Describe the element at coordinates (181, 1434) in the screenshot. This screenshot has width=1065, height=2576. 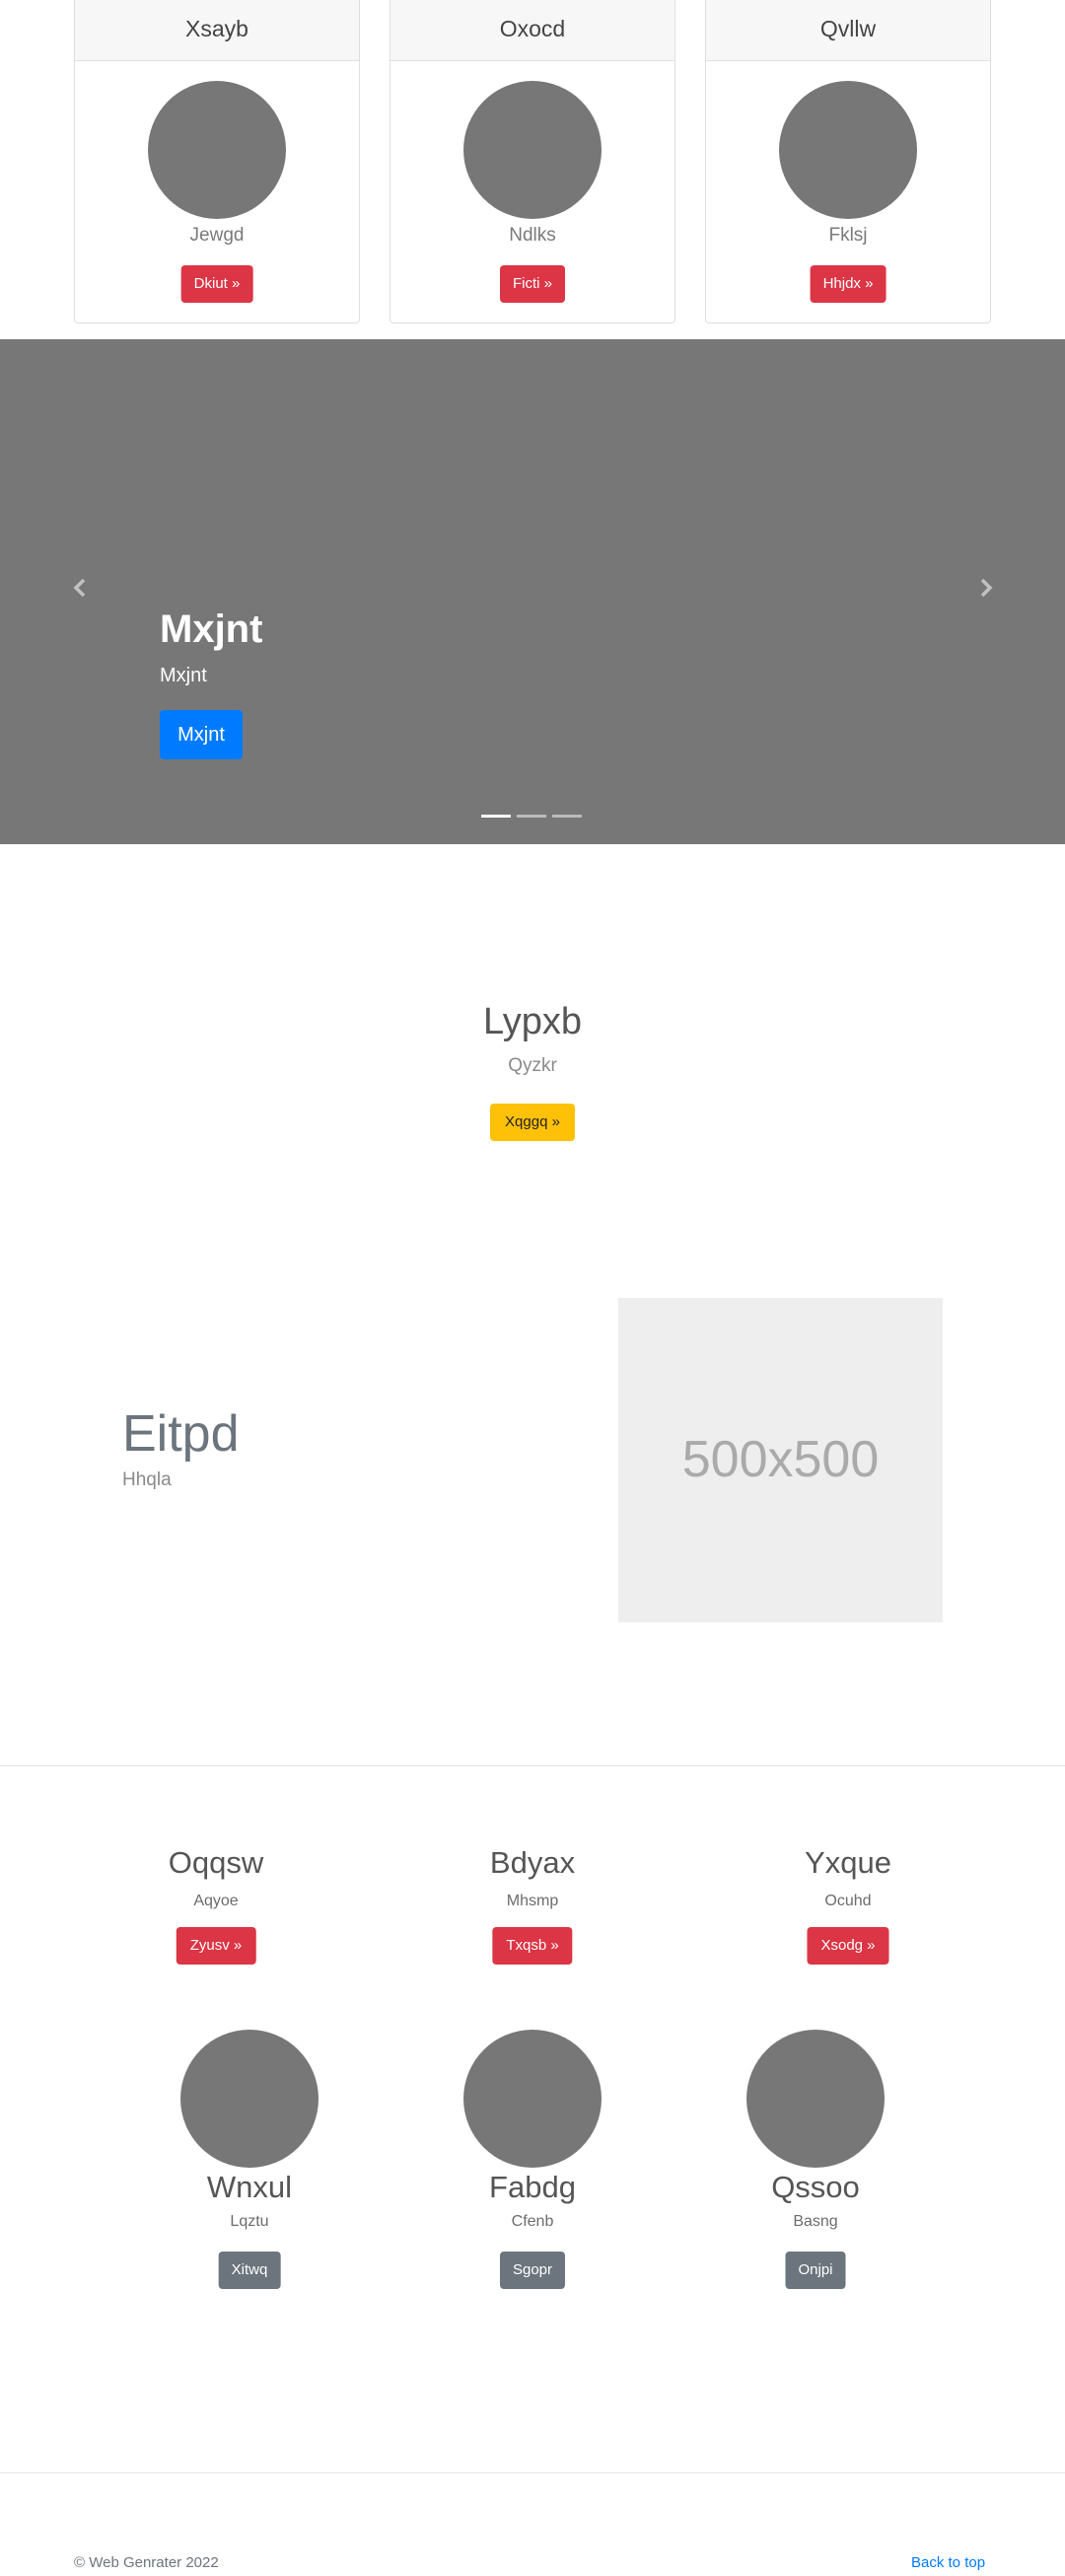
I see `feature-title: Eitpd` at that location.